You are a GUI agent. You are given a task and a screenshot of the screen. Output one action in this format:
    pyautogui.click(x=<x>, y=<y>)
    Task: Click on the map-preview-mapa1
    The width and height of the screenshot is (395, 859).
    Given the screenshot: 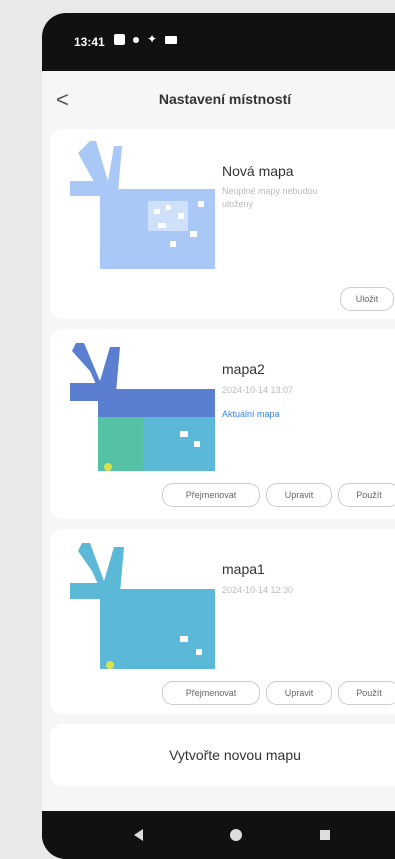 What is the action you would take?
    pyautogui.click(x=142, y=606)
    